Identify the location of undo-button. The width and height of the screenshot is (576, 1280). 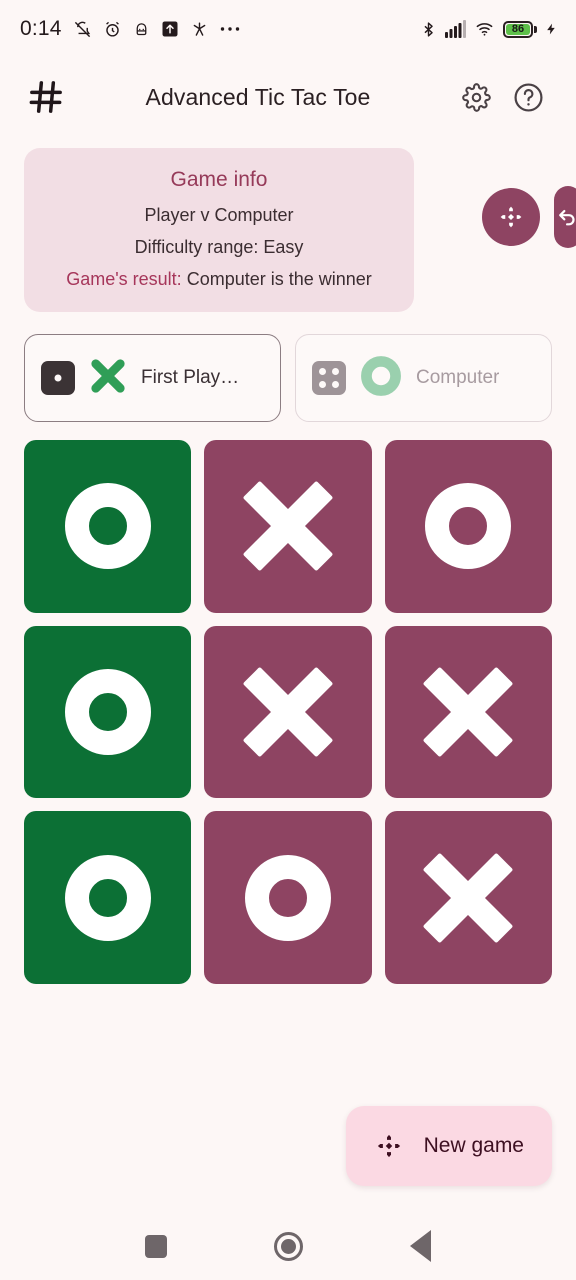
(565, 217).